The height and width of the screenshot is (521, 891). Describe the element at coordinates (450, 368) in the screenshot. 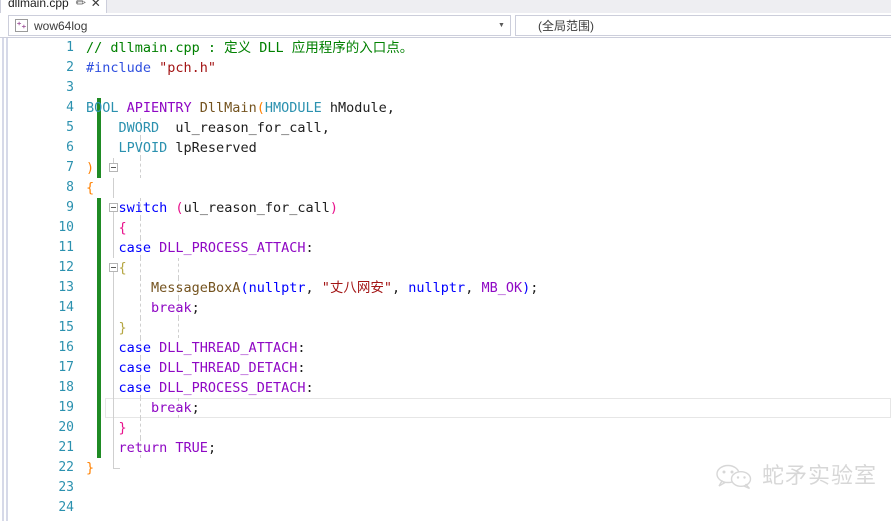

I see `code-line: 17 case DLL_THREAD_DETACH:` at that location.